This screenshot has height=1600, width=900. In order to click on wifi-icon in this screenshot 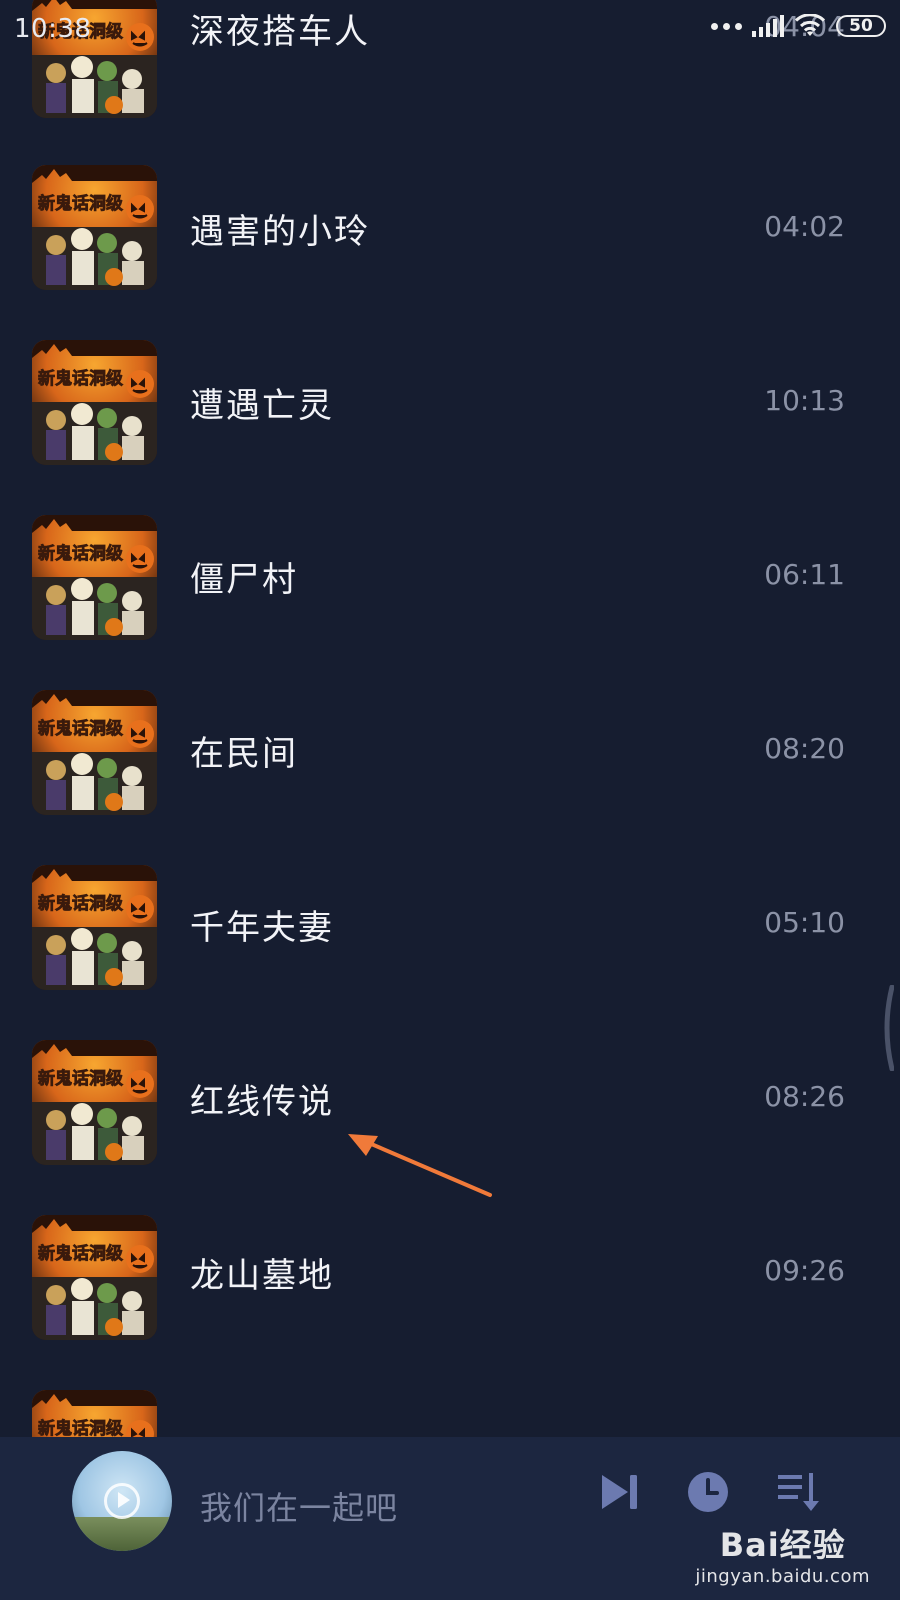, I will do `click(810, 25)`.